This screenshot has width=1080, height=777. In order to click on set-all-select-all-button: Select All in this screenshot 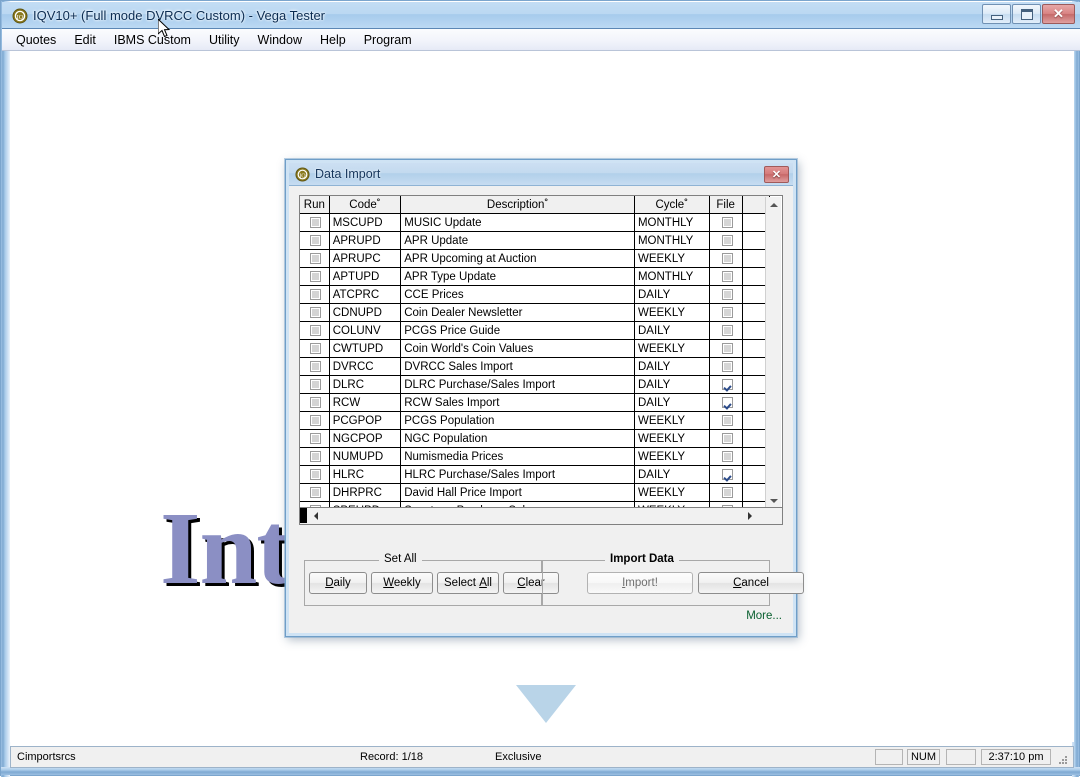, I will do `click(468, 583)`.